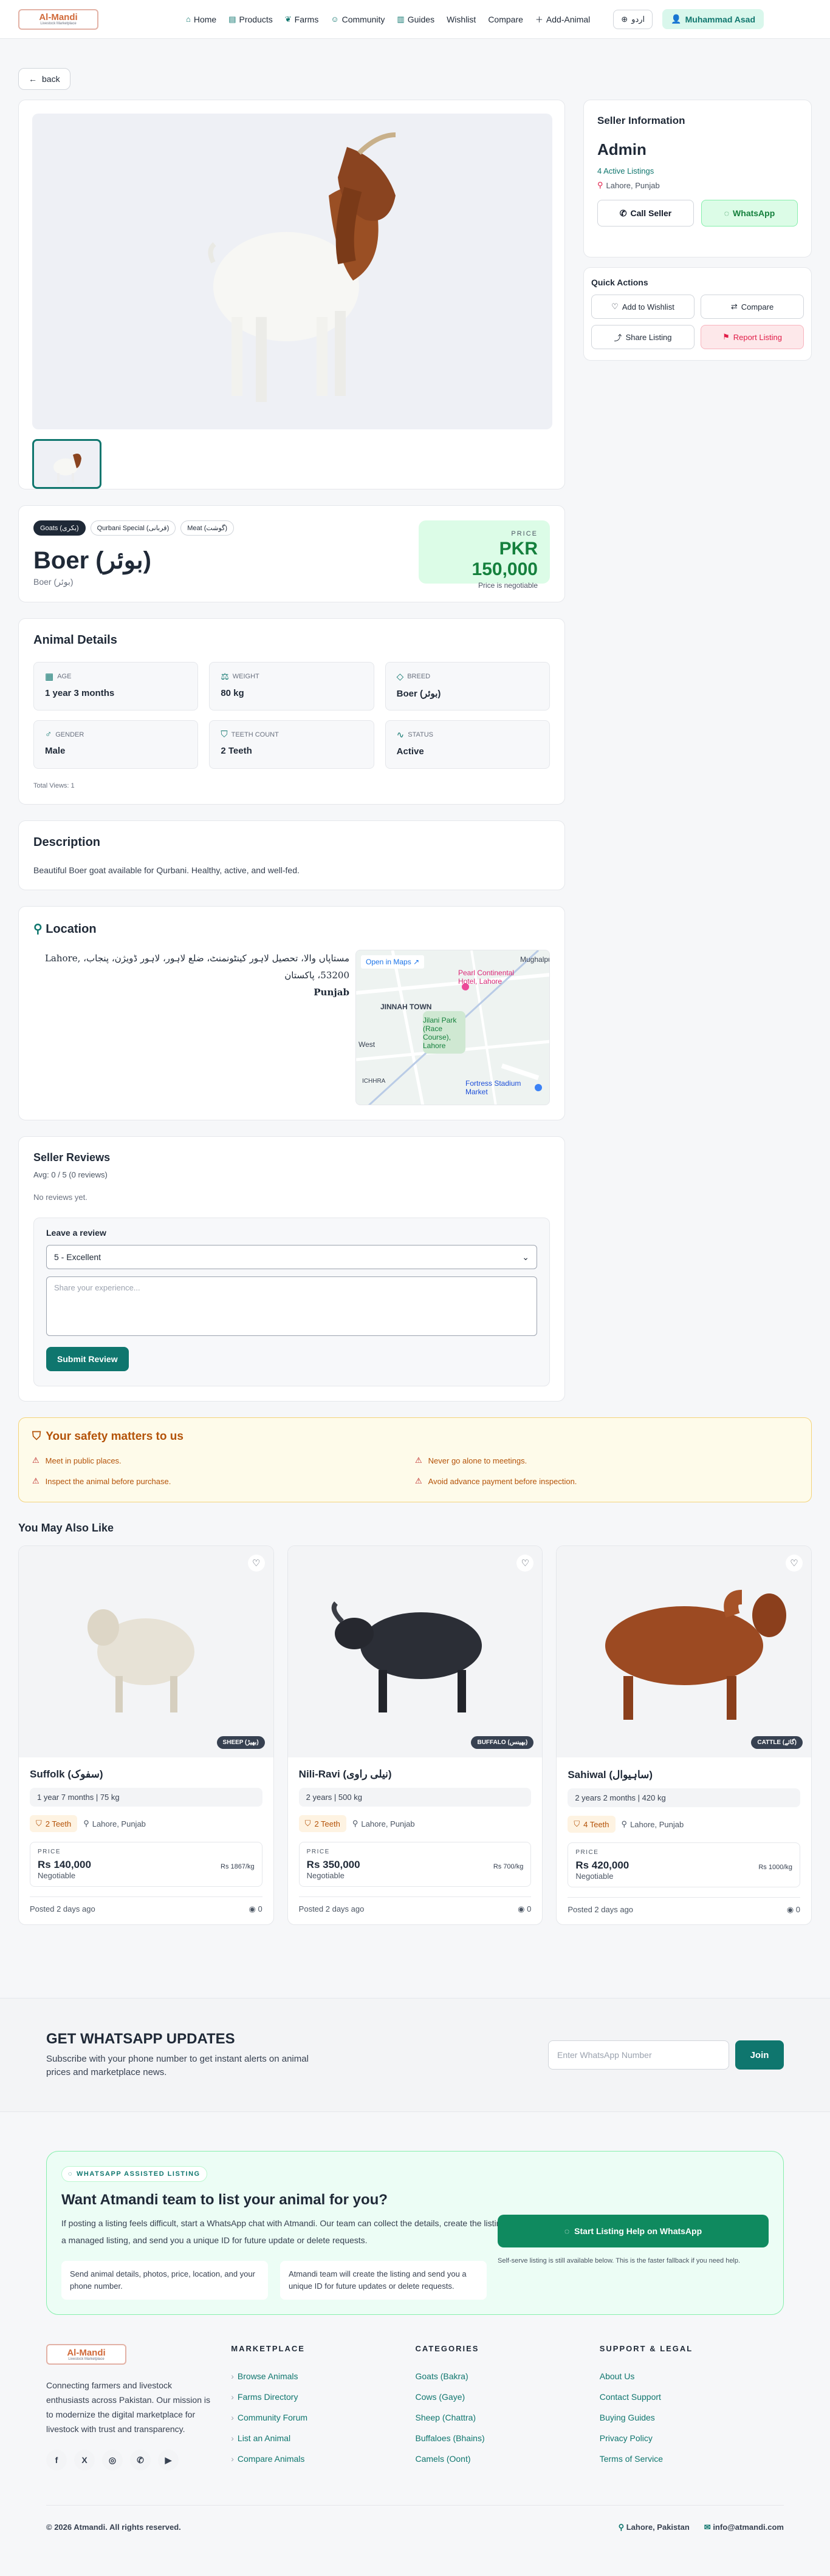 The image size is (830, 2576). What do you see at coordinates (692, 2376) in the screenshot?
I see `footer-link: About Us` at bounding box center [692, 2376].